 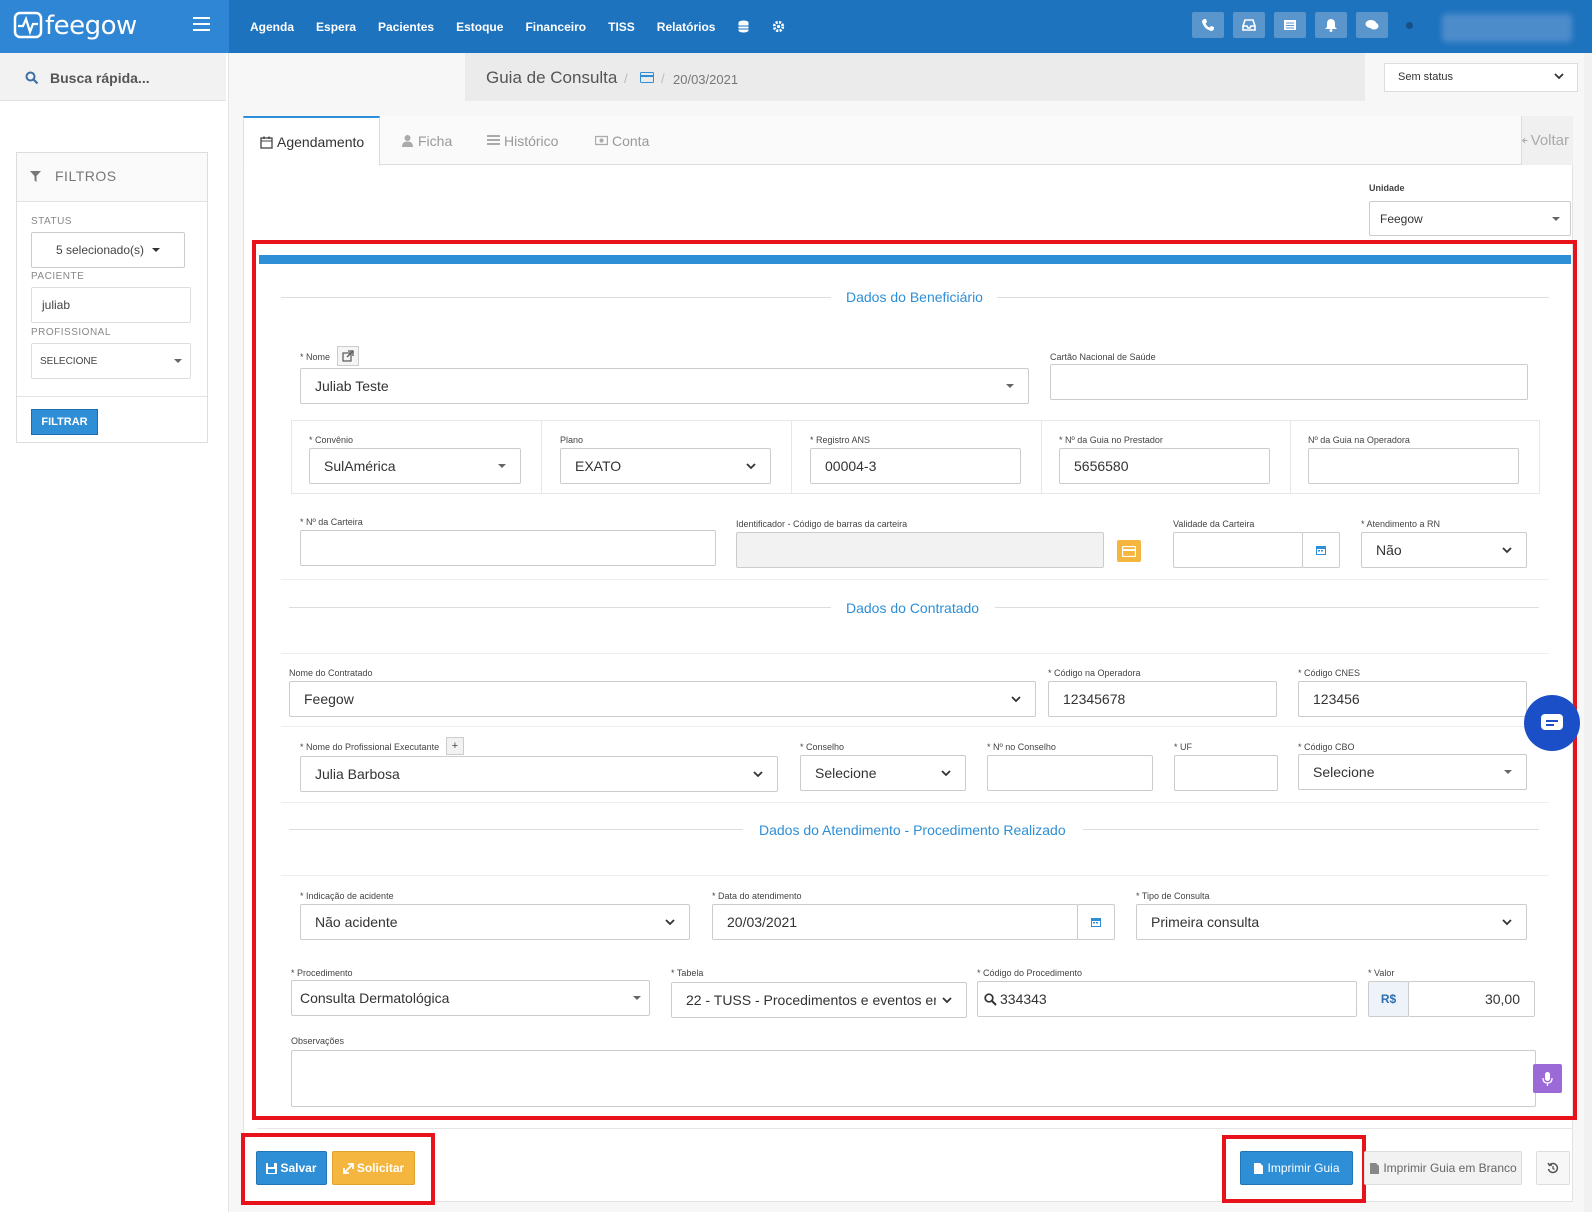 I want to click on uf-input, so click(x=1226, y=773).